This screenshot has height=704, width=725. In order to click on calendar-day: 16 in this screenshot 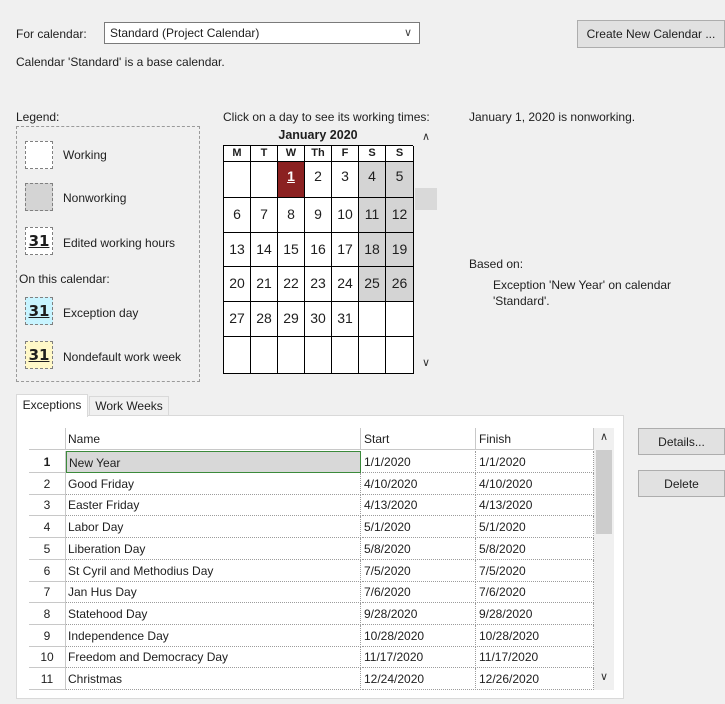, I will do `click(318, 250)`.